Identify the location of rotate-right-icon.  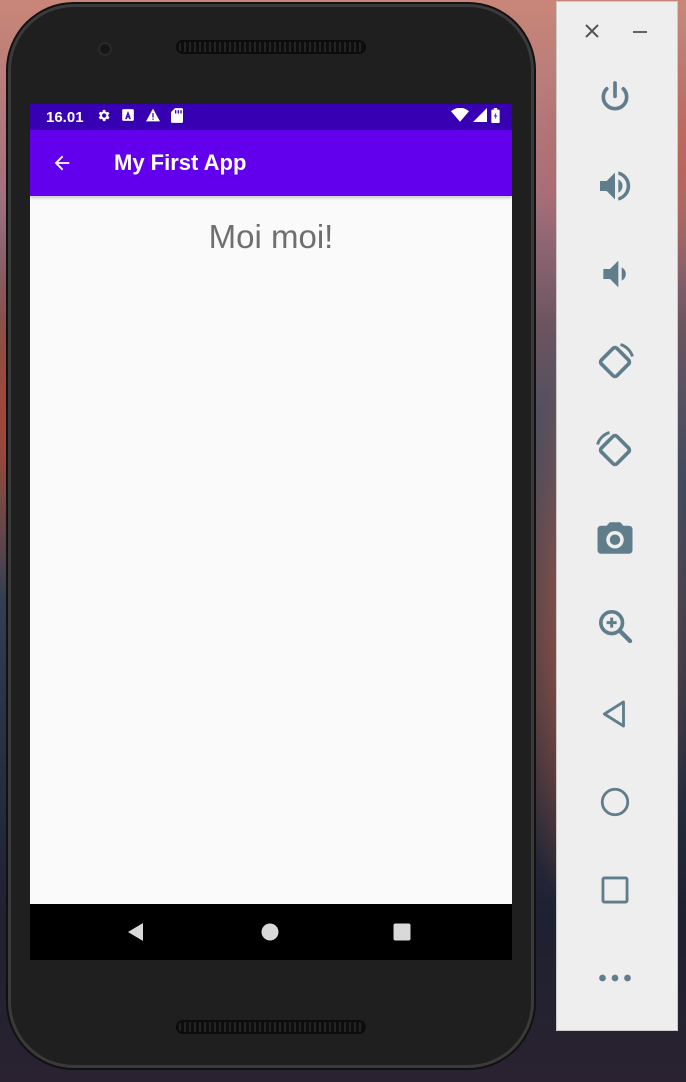
(614, 449).